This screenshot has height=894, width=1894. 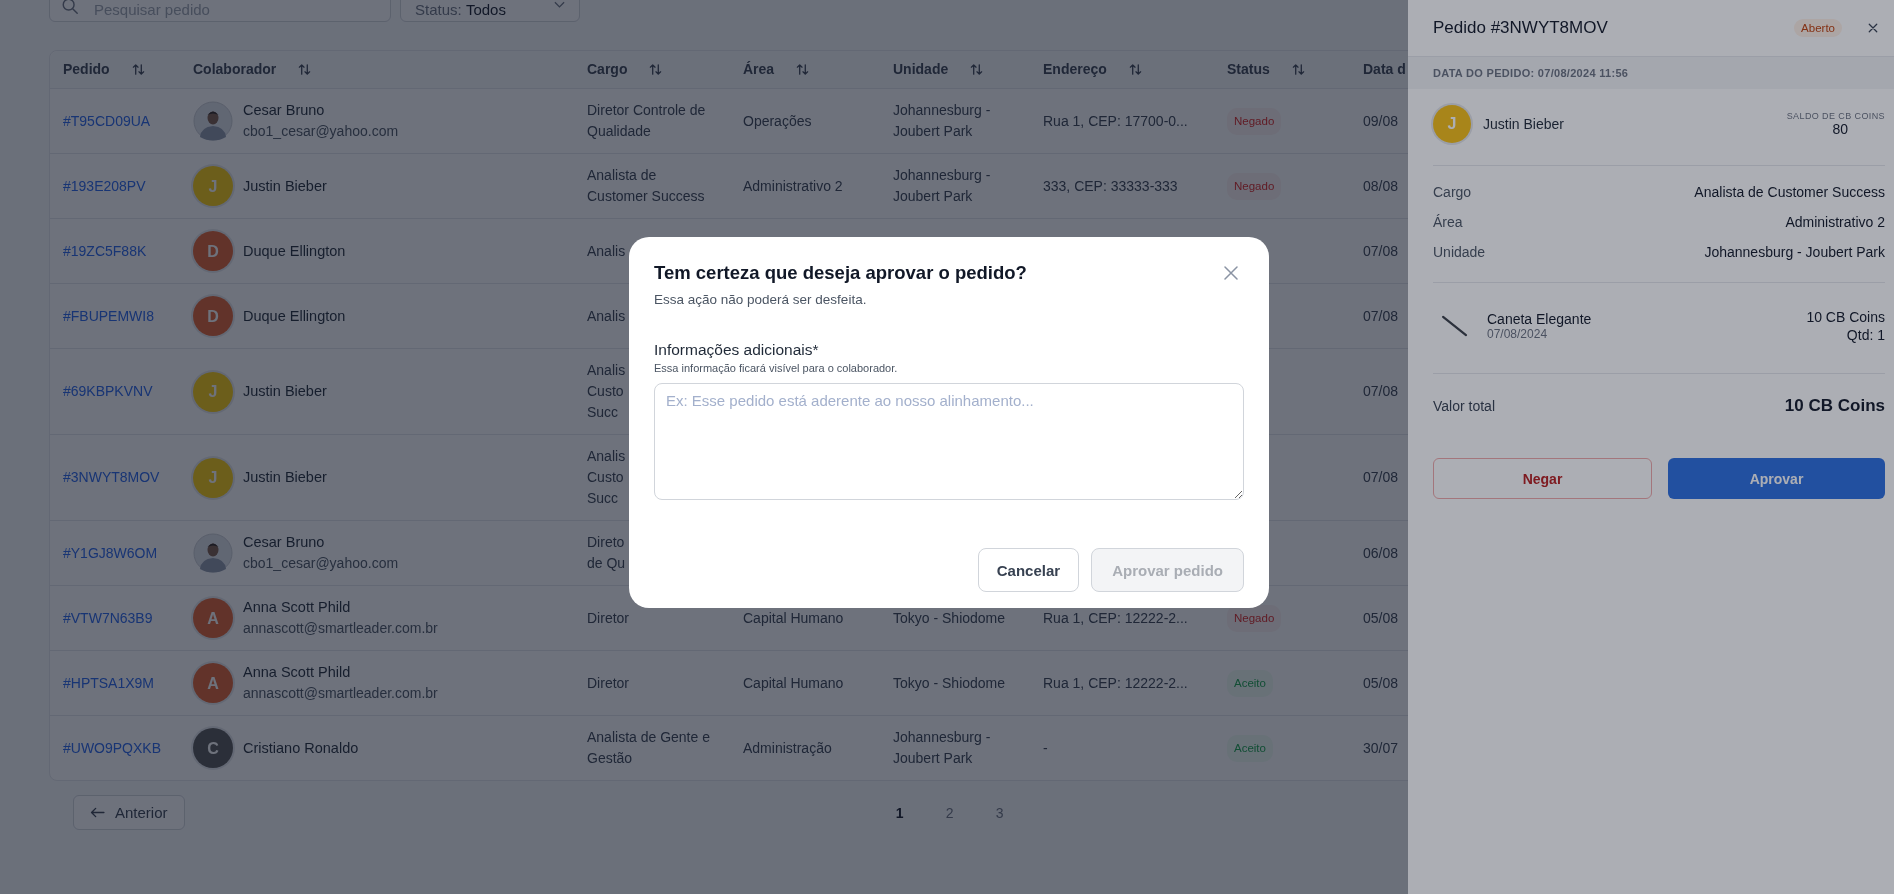 I want to click on product-quantity: Qtd: 1, so click(x=1865, y=335).